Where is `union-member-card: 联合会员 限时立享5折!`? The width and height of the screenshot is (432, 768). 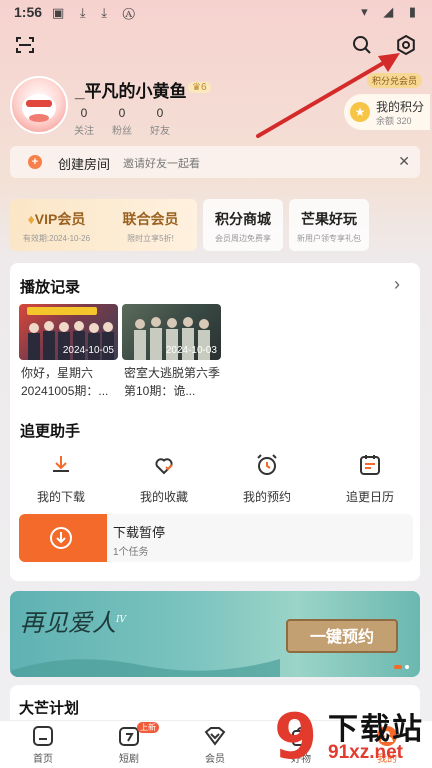 union-member-card: 联合会员 限时立享5折! is located at coordinates (150, 225).